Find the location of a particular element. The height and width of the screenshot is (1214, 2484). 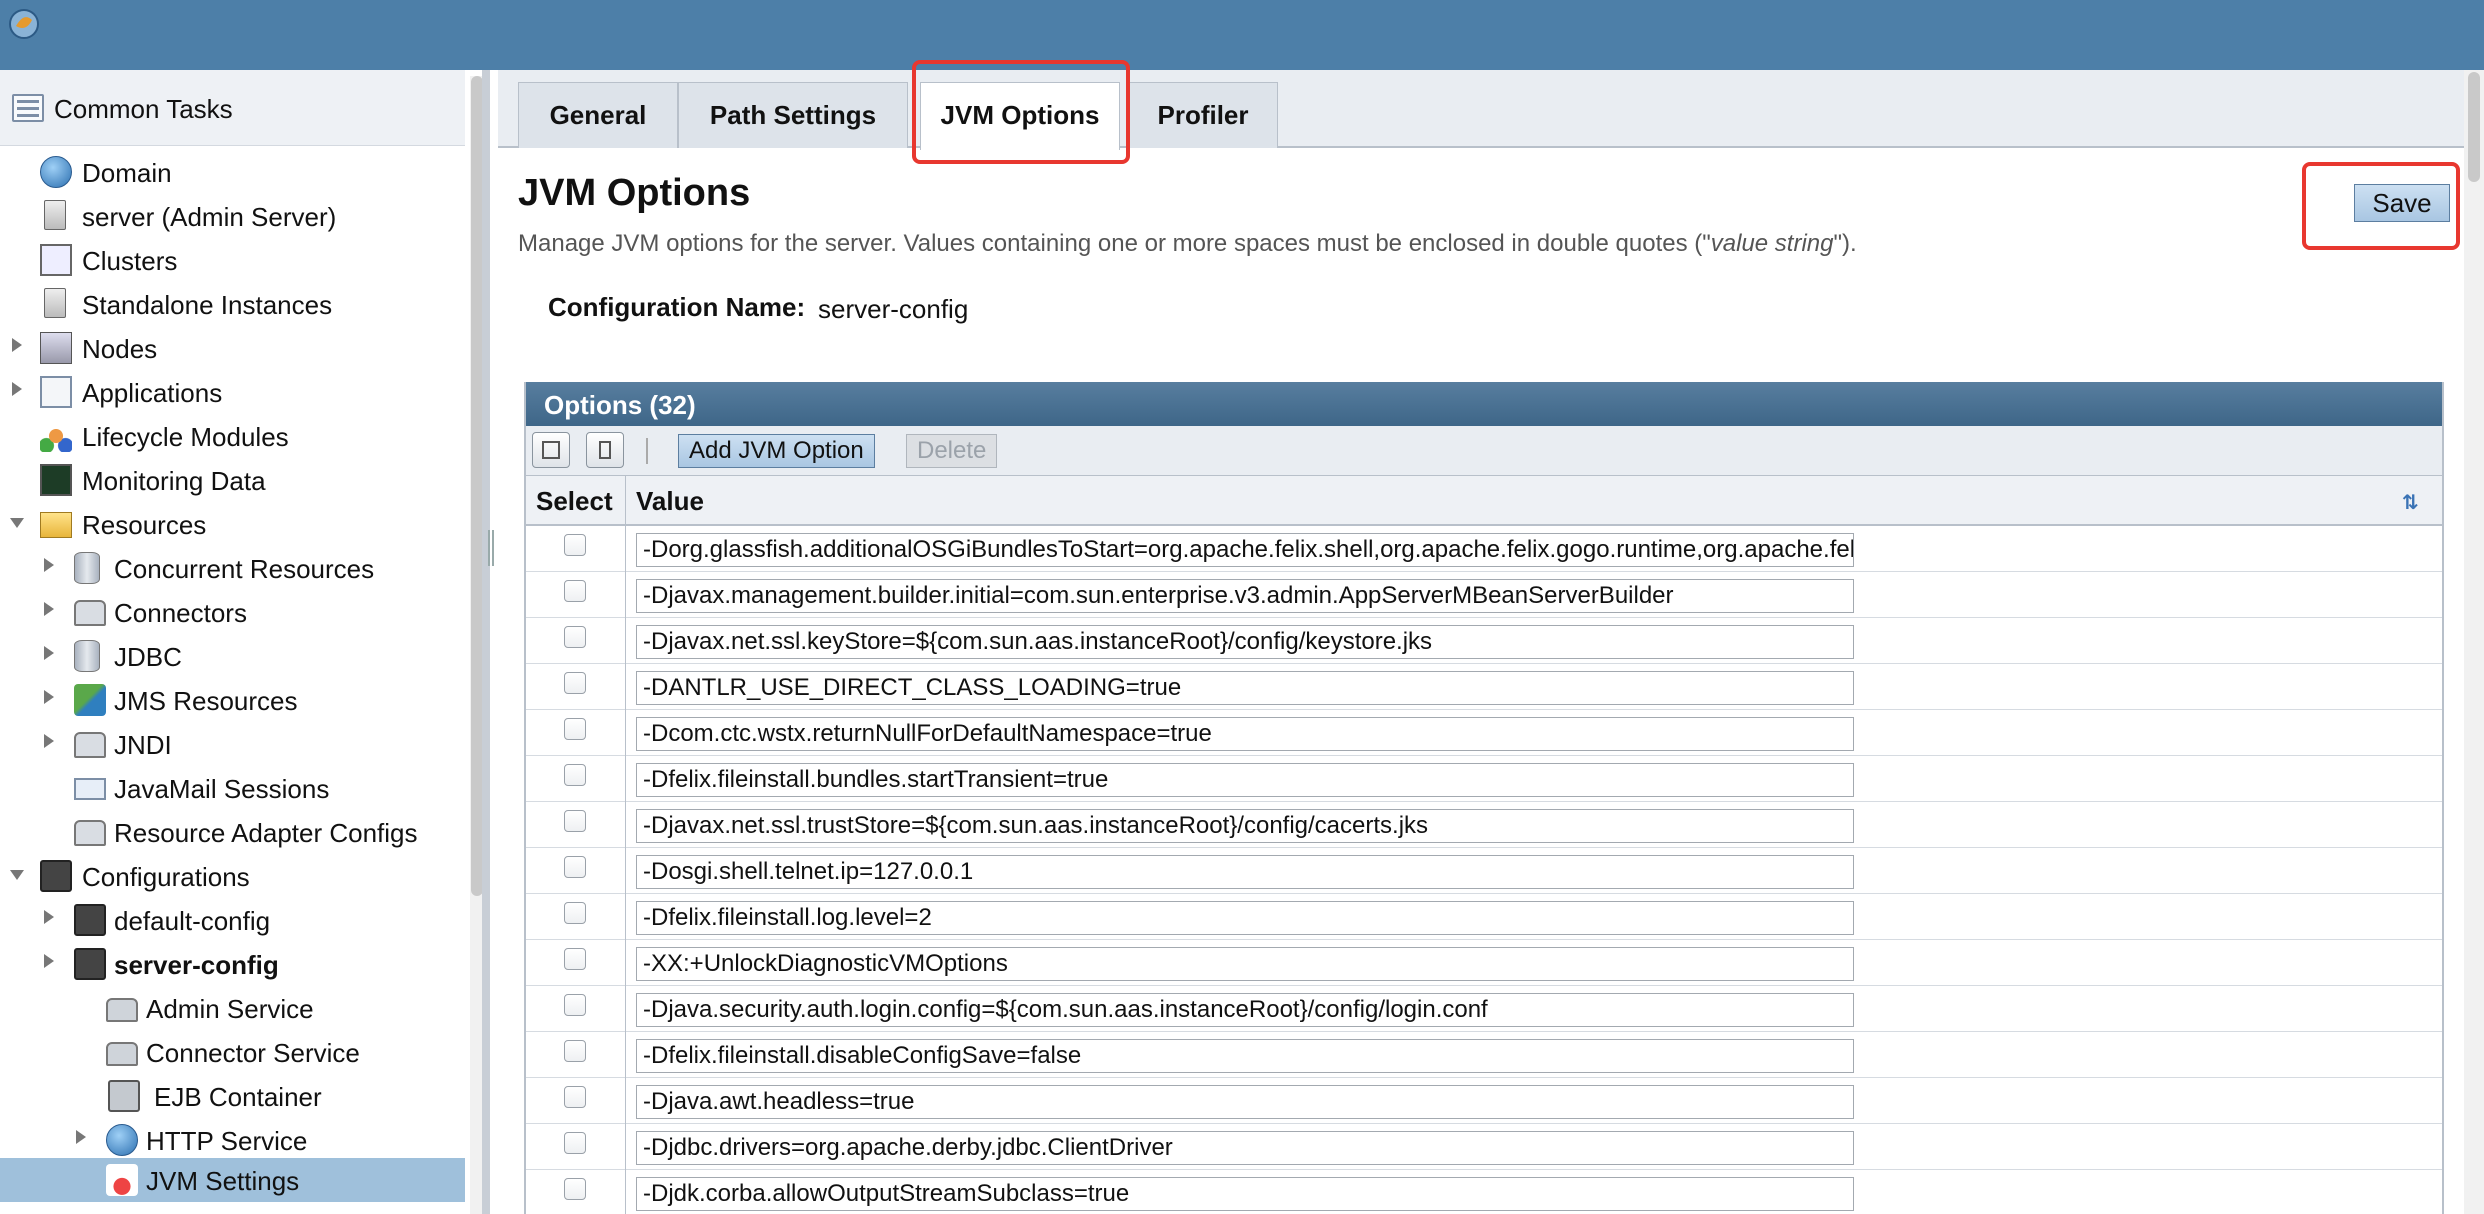

sidebar-resize-handle is located at coordinates (491, 548).